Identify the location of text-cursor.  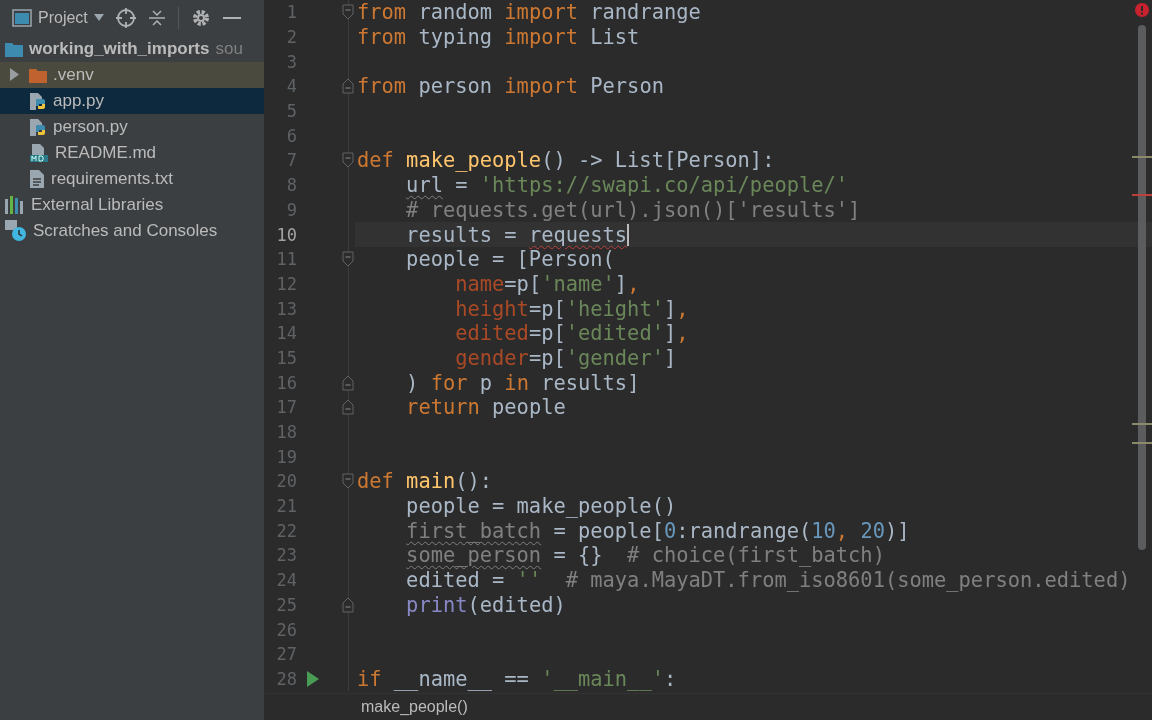
(628, 234).